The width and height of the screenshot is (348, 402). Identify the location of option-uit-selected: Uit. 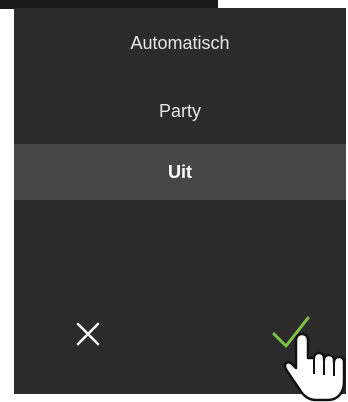
(180, 172).